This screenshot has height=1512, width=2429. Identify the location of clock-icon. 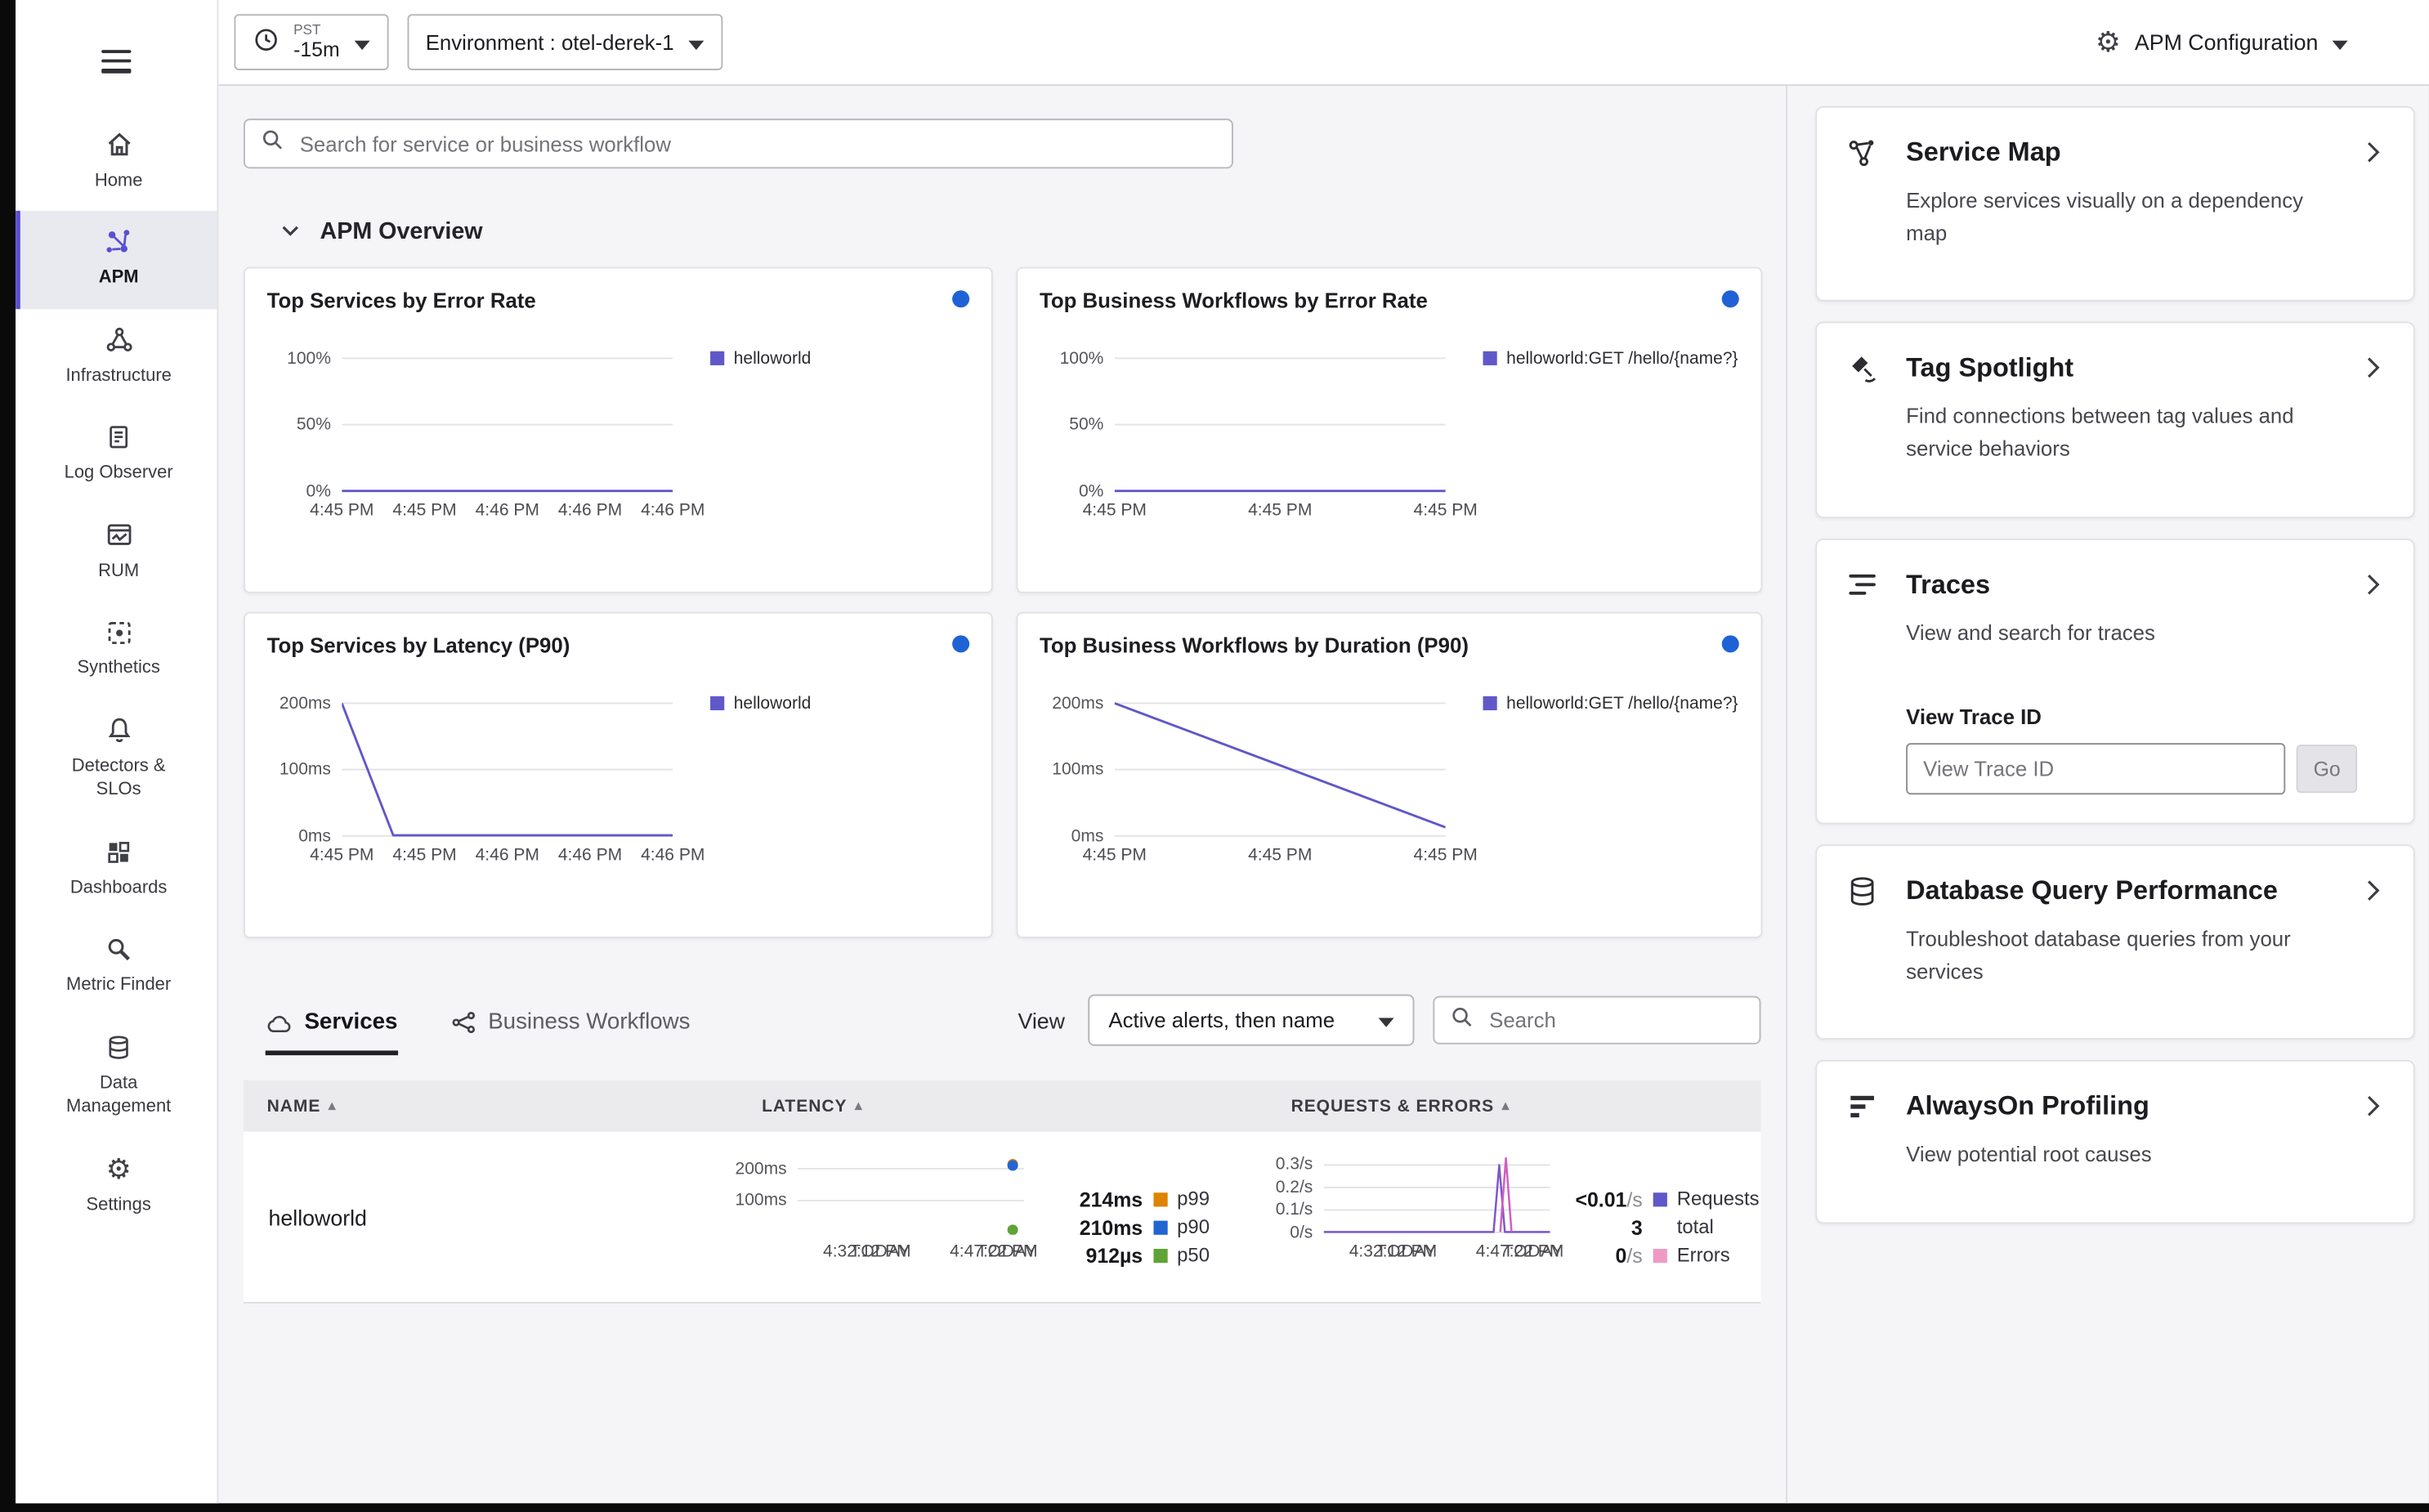
(266, 41).